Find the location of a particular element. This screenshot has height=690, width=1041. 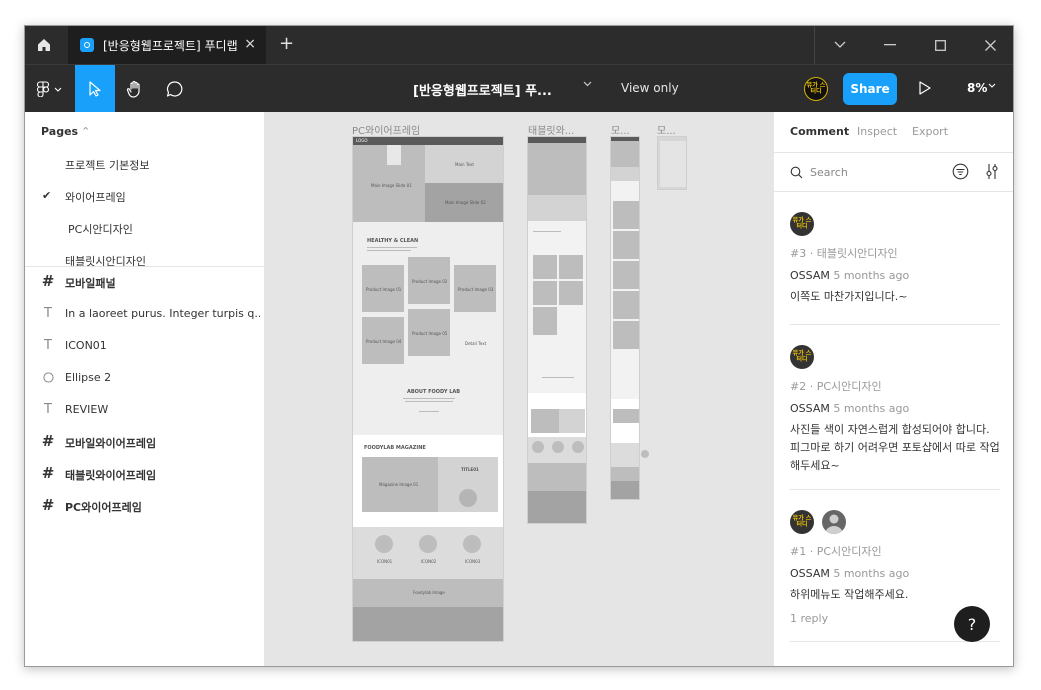

mobile-hero is located at coordinates (625, 154).